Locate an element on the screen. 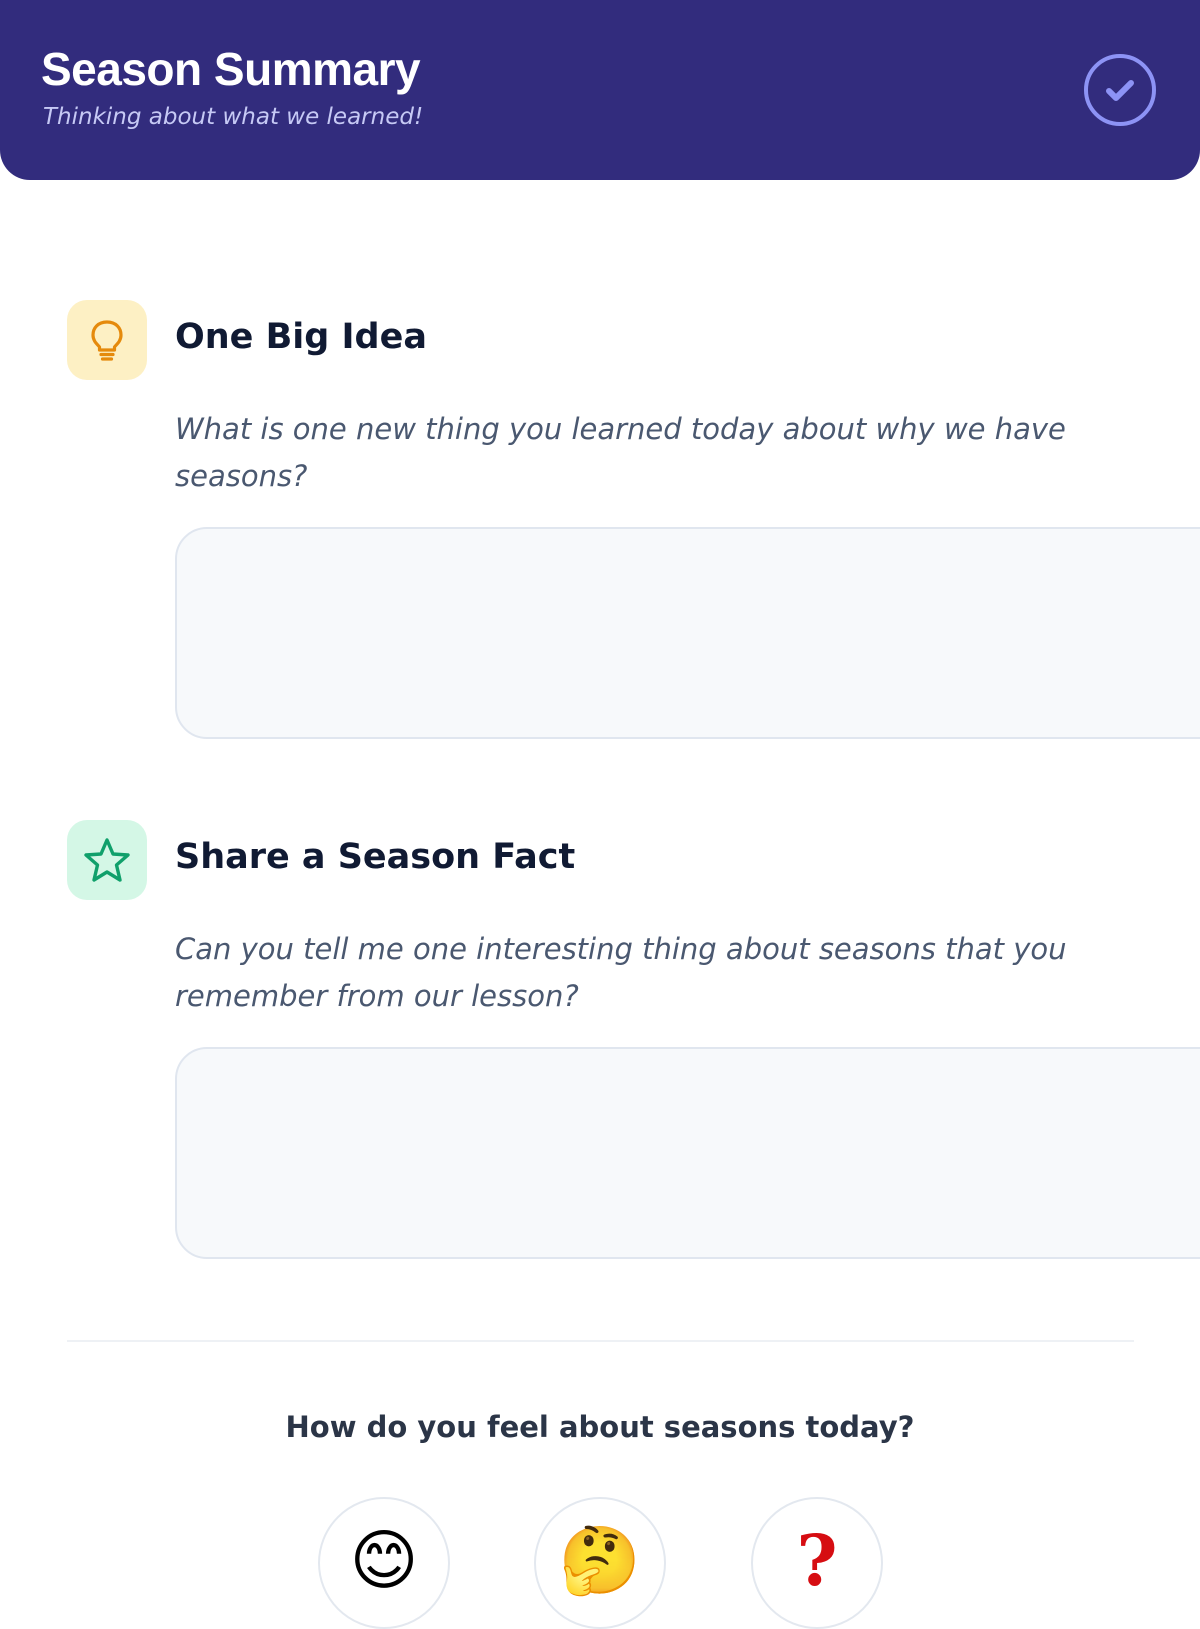  page-title: Season Summary is located at coordinates (231, 69).